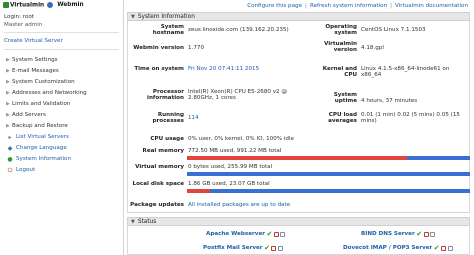 This screenshot has height=255, width=474. I want to click on sidebar-item-label: System Settings, so click(35, 60).